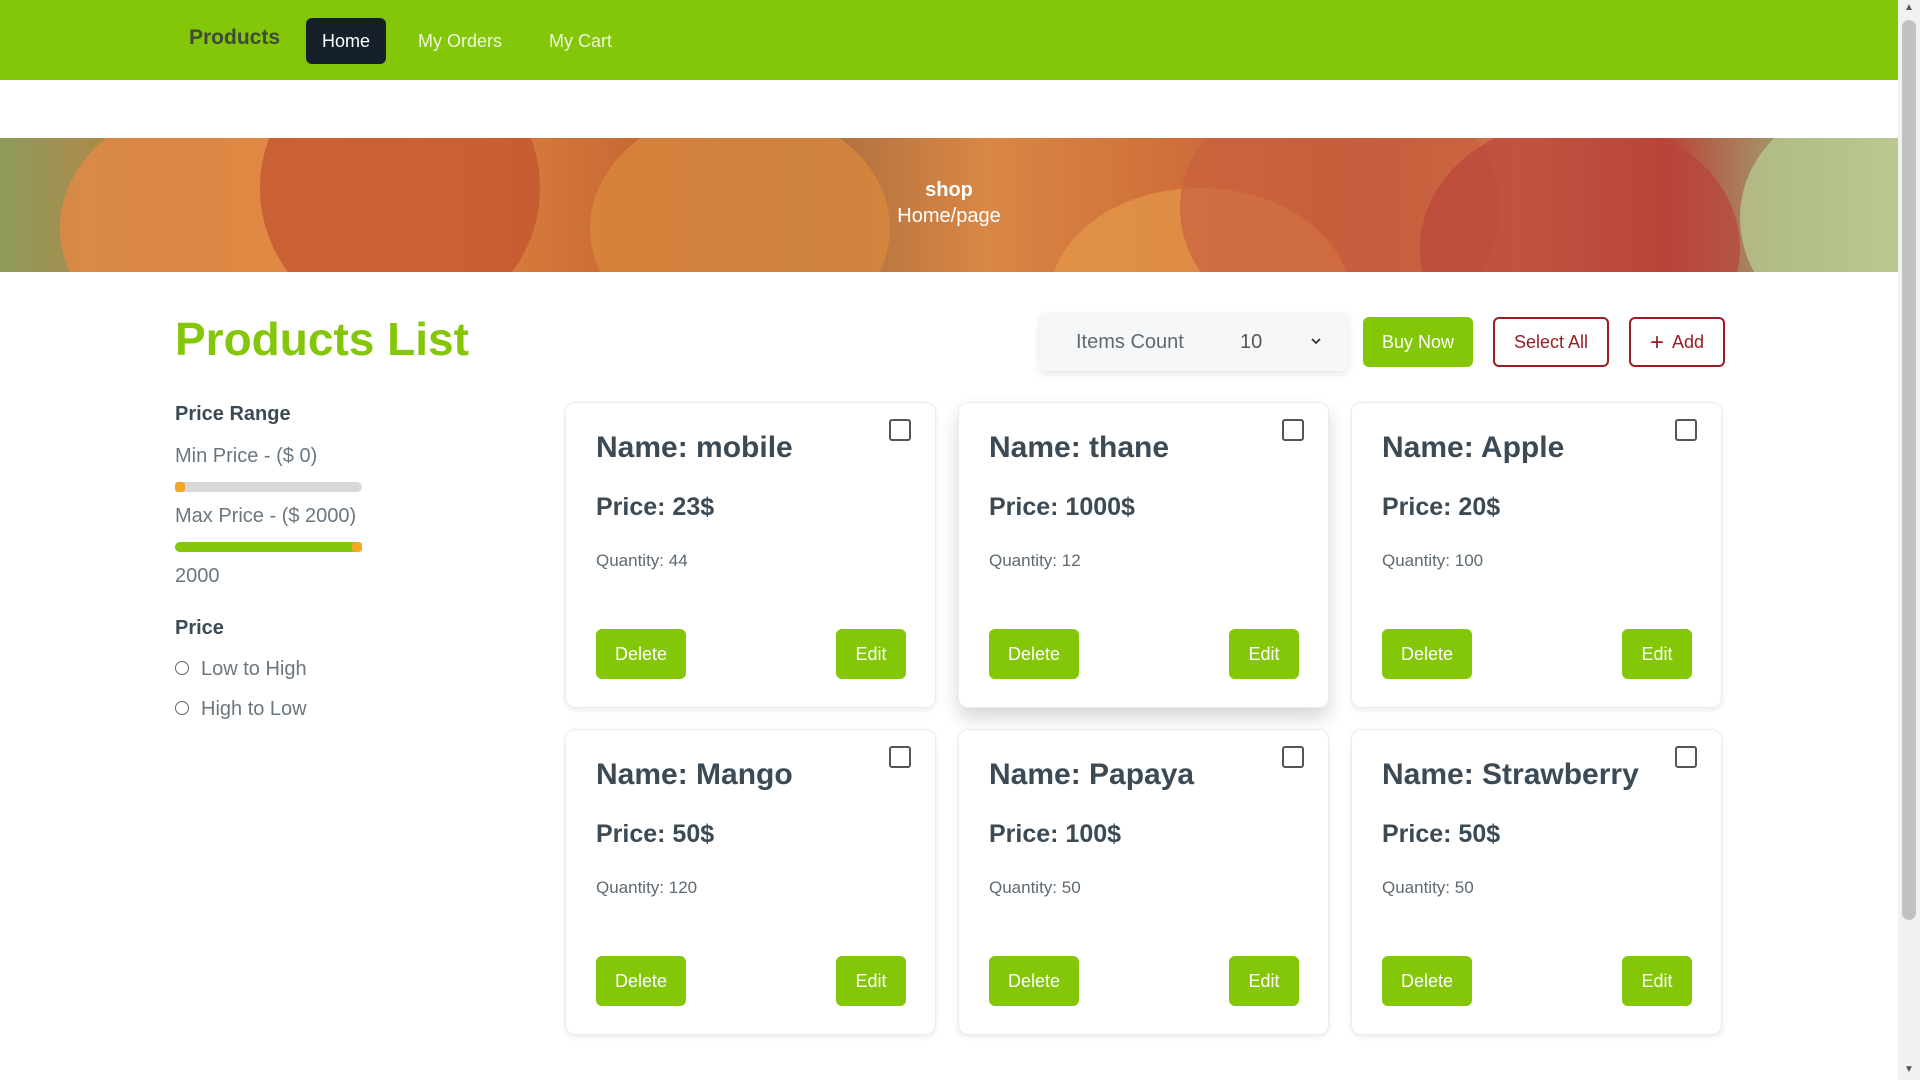 The image size is (1920, 1080). What do you see at coordinates (254, 669) in the screenshot?
I see `sort-option-label: Low to High` at bounding box center [254, 669].